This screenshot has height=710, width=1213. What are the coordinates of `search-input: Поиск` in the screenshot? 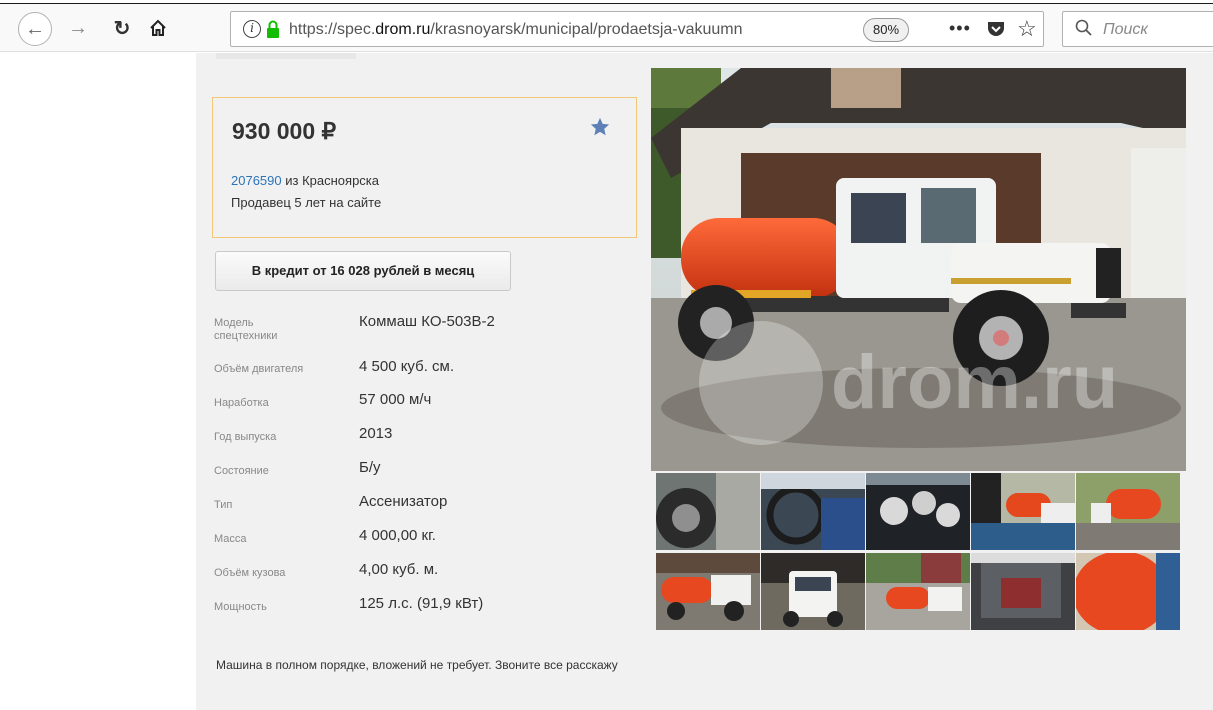 It's located at (1125, 30).